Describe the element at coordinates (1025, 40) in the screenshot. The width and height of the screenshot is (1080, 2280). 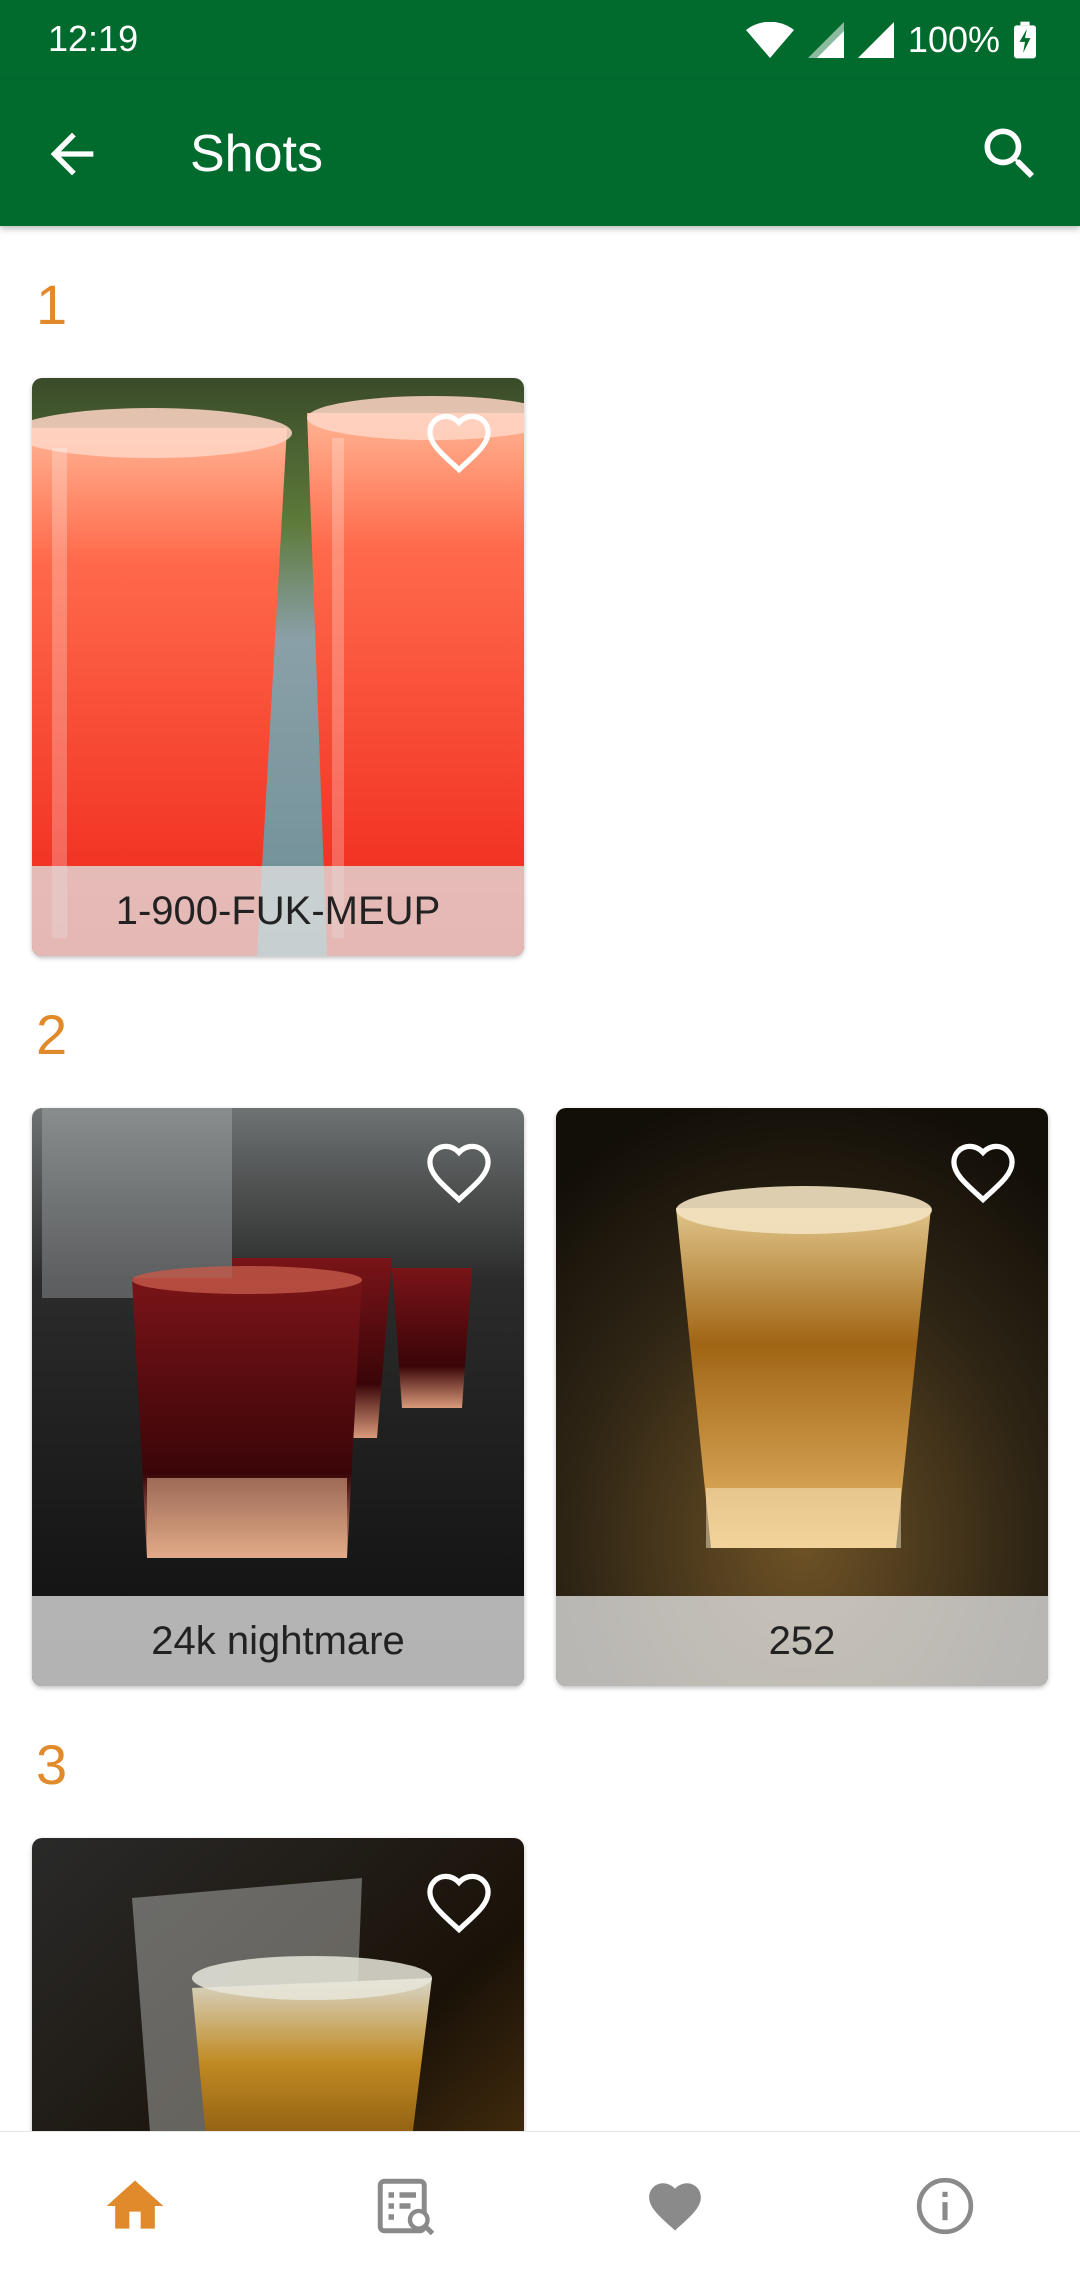
I see `battery-charging-icon` at that location.